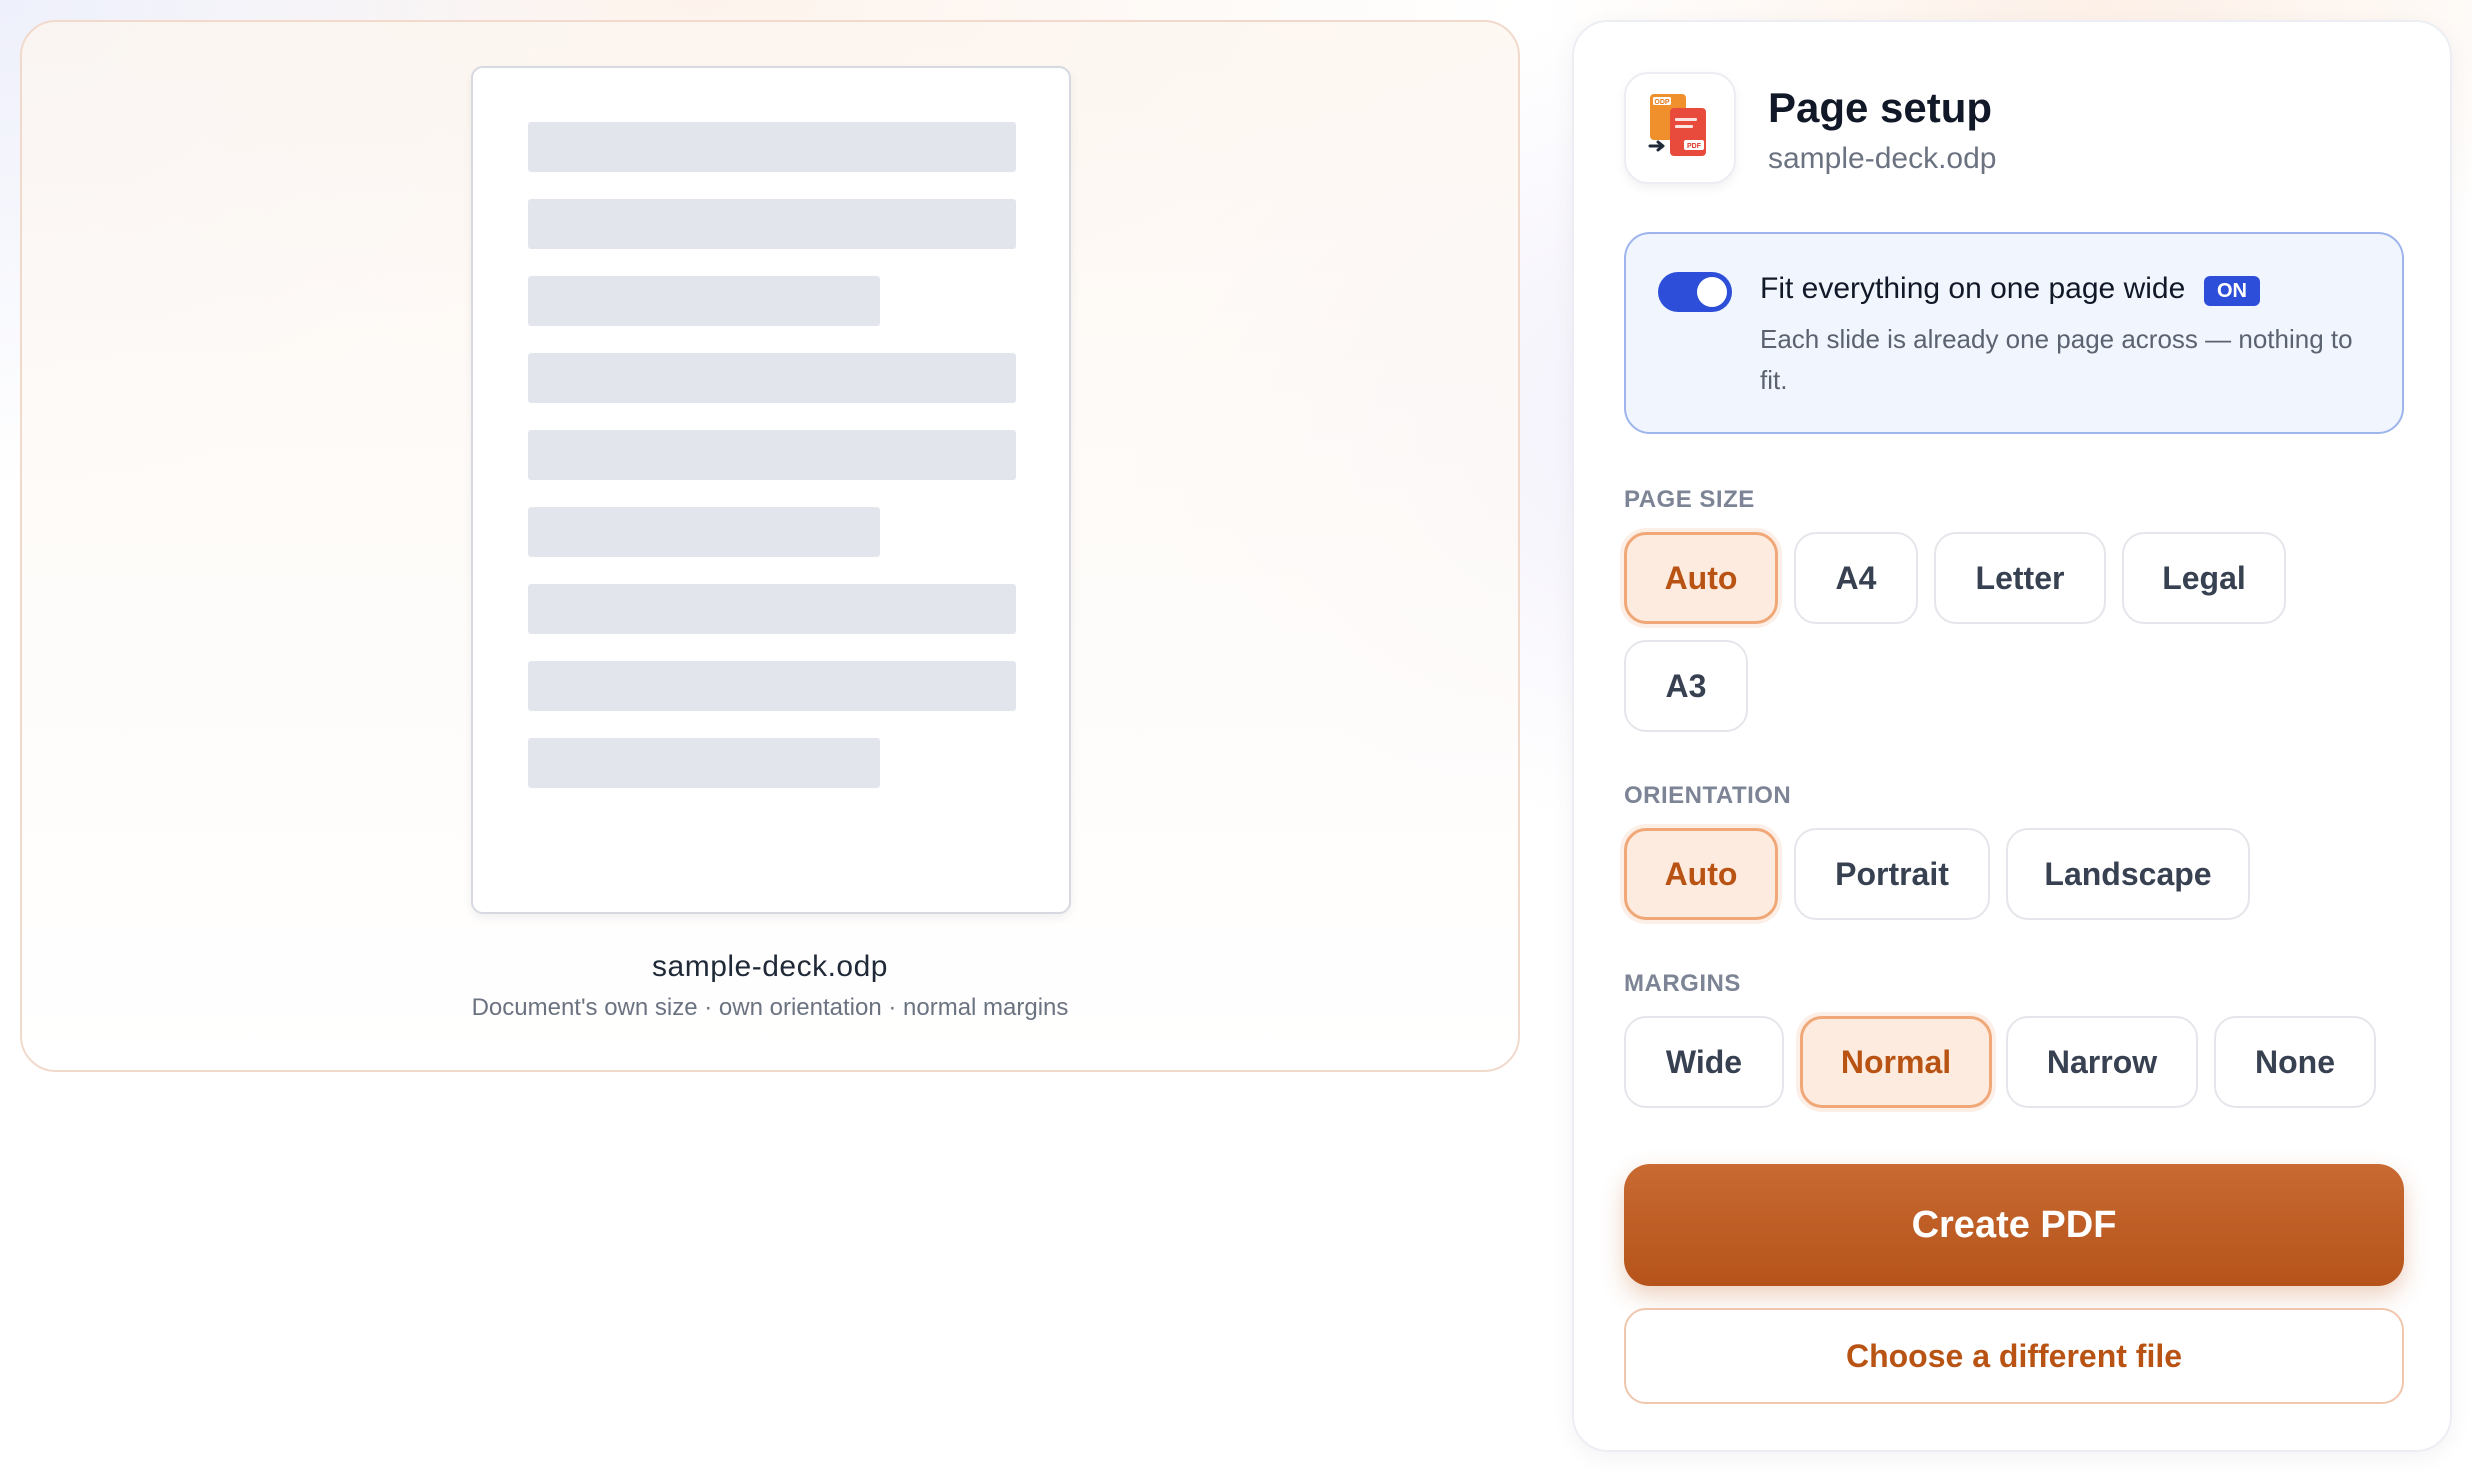  What do you see at coordinates (2020, 578) in the screenshot?
I see `page-size-letter-button: Letter` at bounding box center [2020, 578].